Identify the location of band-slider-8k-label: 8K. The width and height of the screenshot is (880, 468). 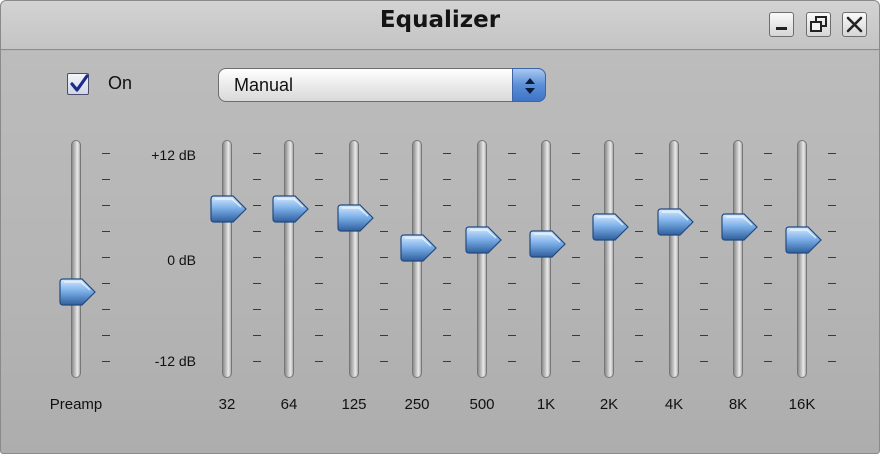
(738, 404).